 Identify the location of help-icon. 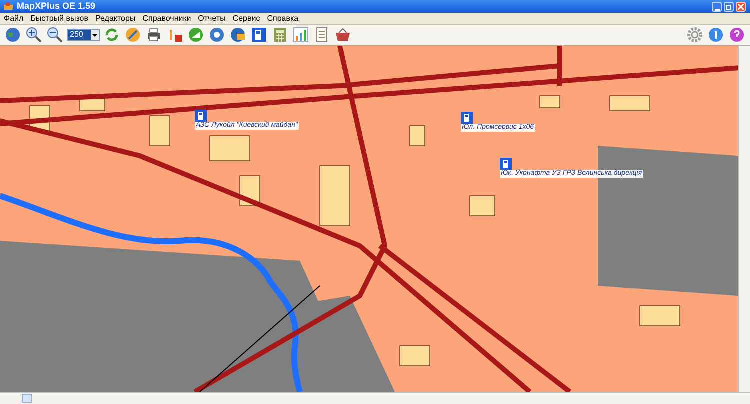
(737, 35).